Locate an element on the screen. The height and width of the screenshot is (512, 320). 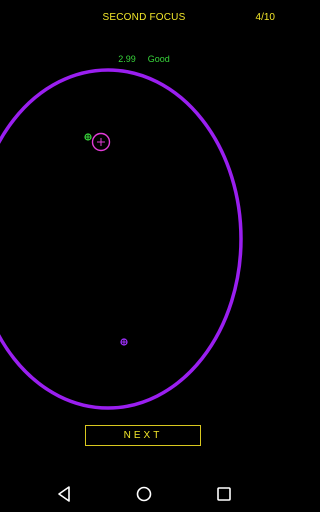
next-button: NEXT is located at coordinates (143, 435).